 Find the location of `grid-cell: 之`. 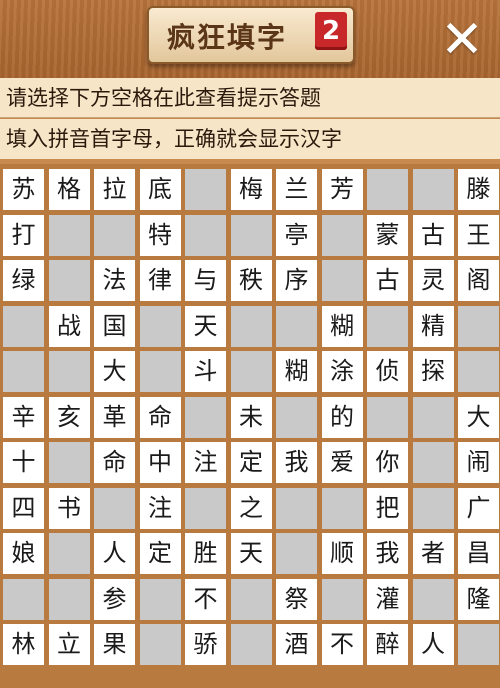

grid-cell: 之 is located at coordinates (251, 508).